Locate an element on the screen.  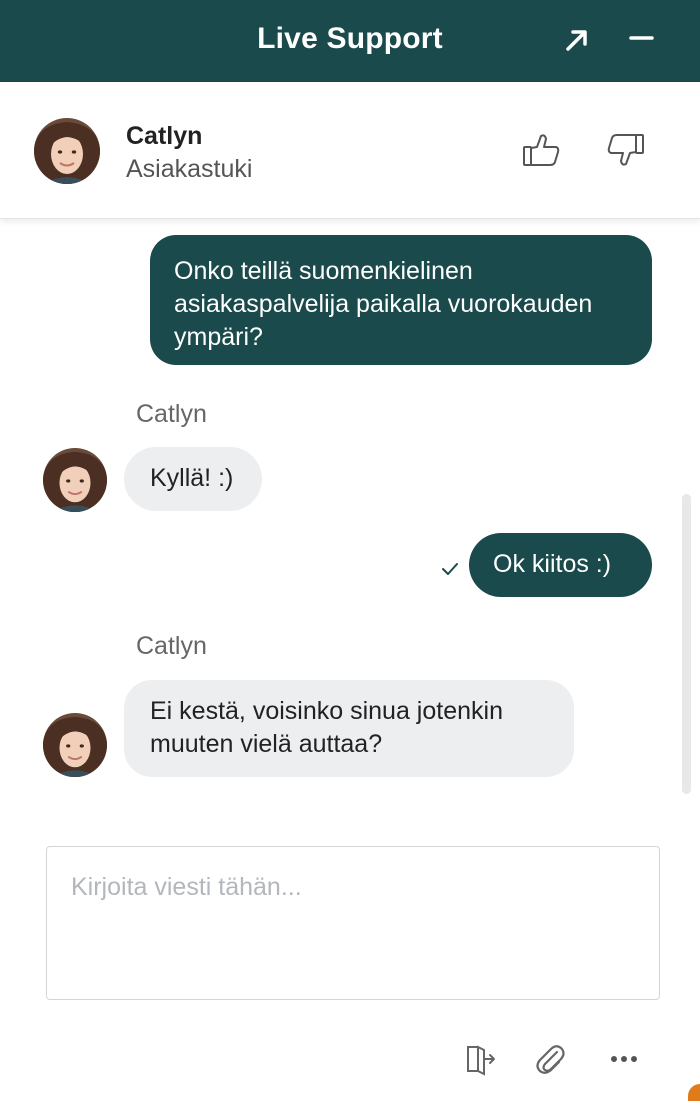
corner-accent is located at coordinates (694, 1092).